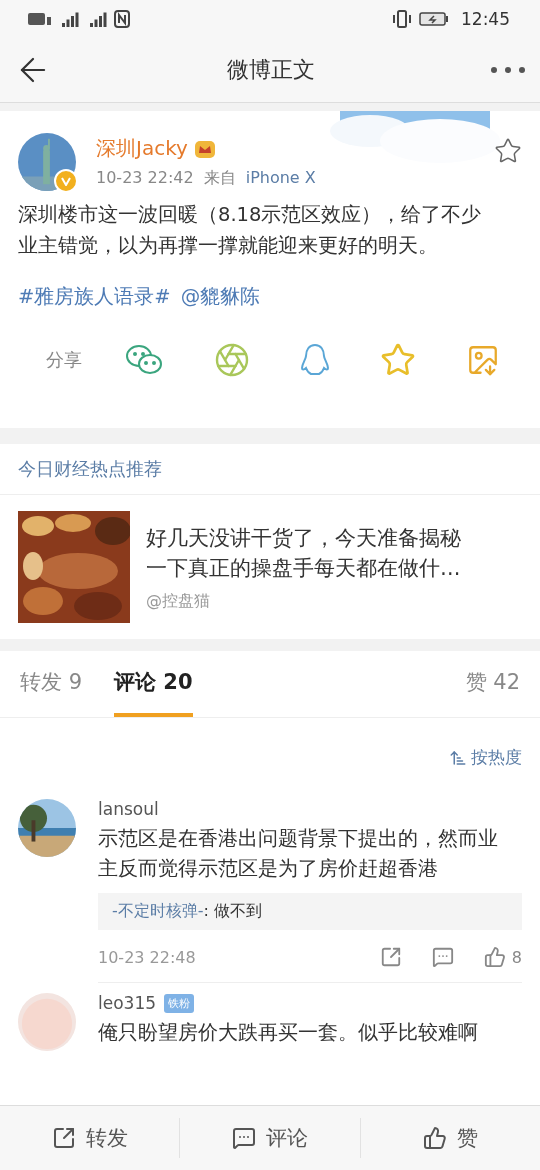  I want to click on star-icon, so click(398, 360).